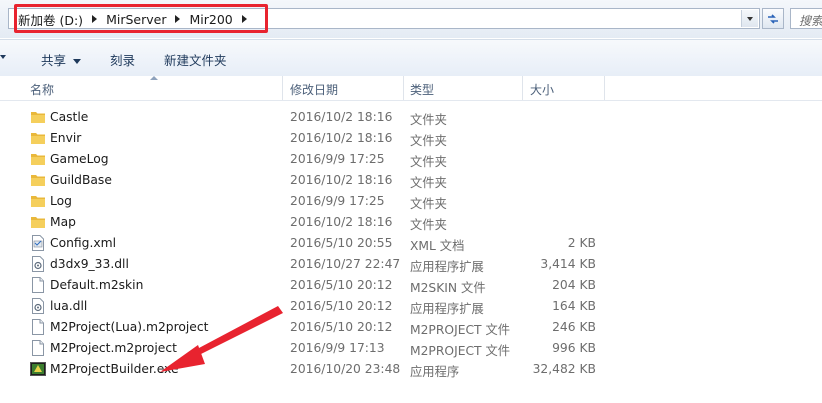  I want to click on file-type: 应用程序, so click(435, 372).